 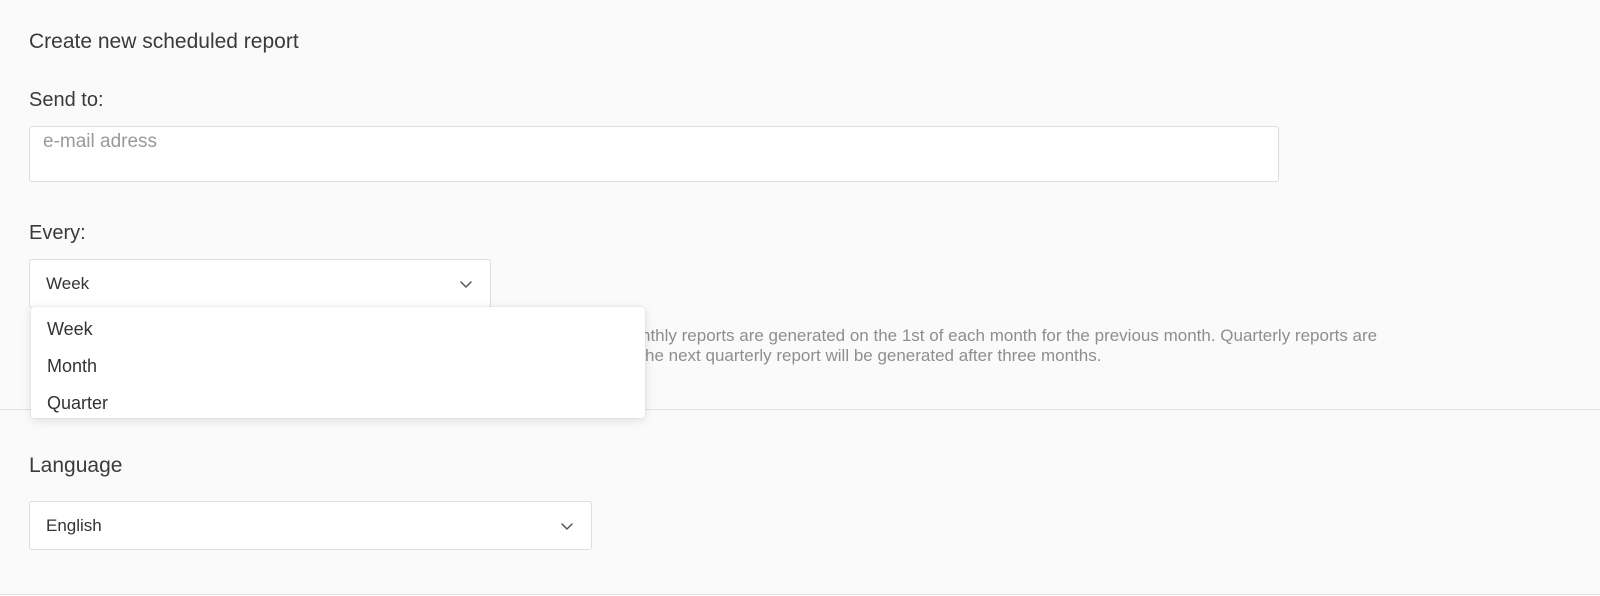 I want to click on every-select-value: Week, so click(x=68, y=283).